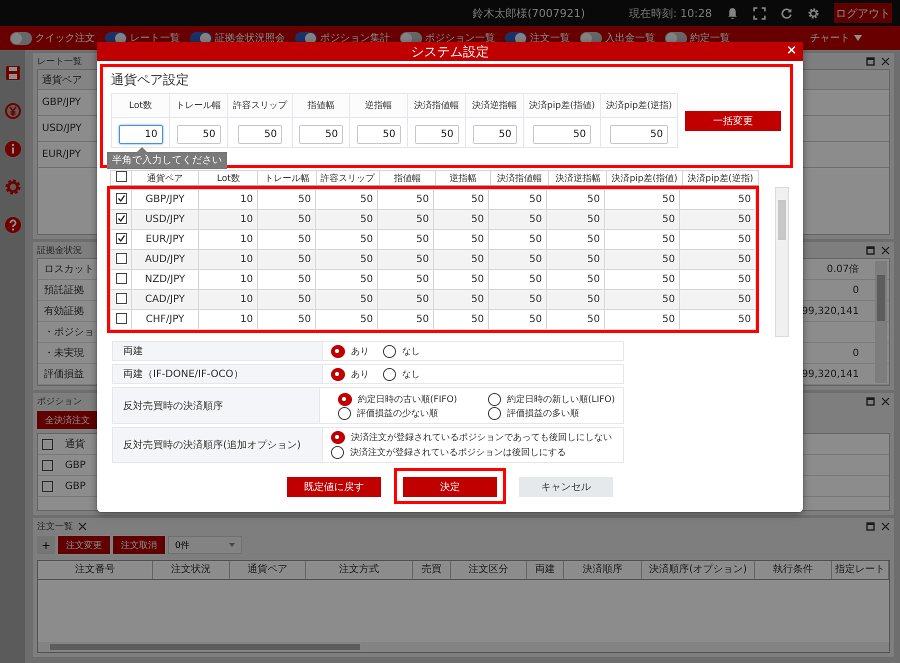 This screenshot has height=663, width=900. I want to click on panel-tab: 注文一覧, so click(55, 526).